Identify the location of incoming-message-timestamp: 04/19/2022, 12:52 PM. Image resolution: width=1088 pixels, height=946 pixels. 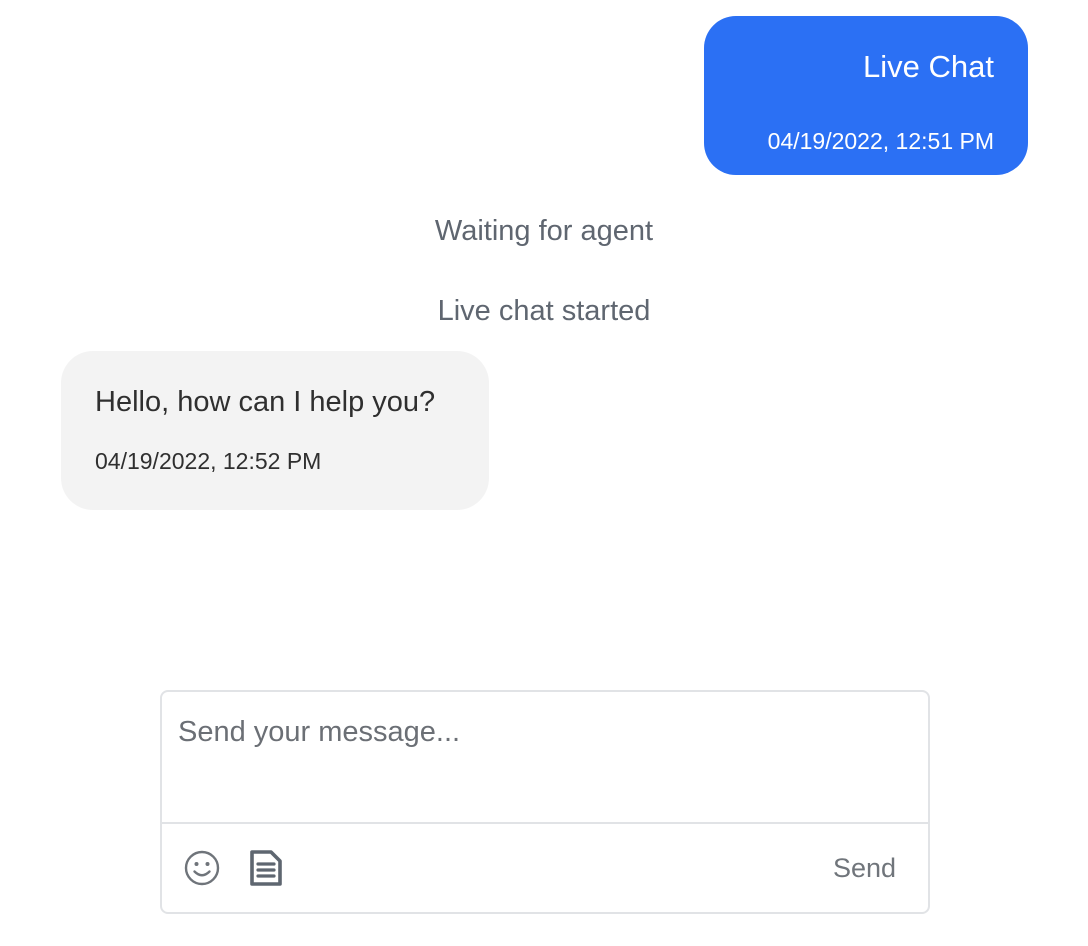
(208, 461).